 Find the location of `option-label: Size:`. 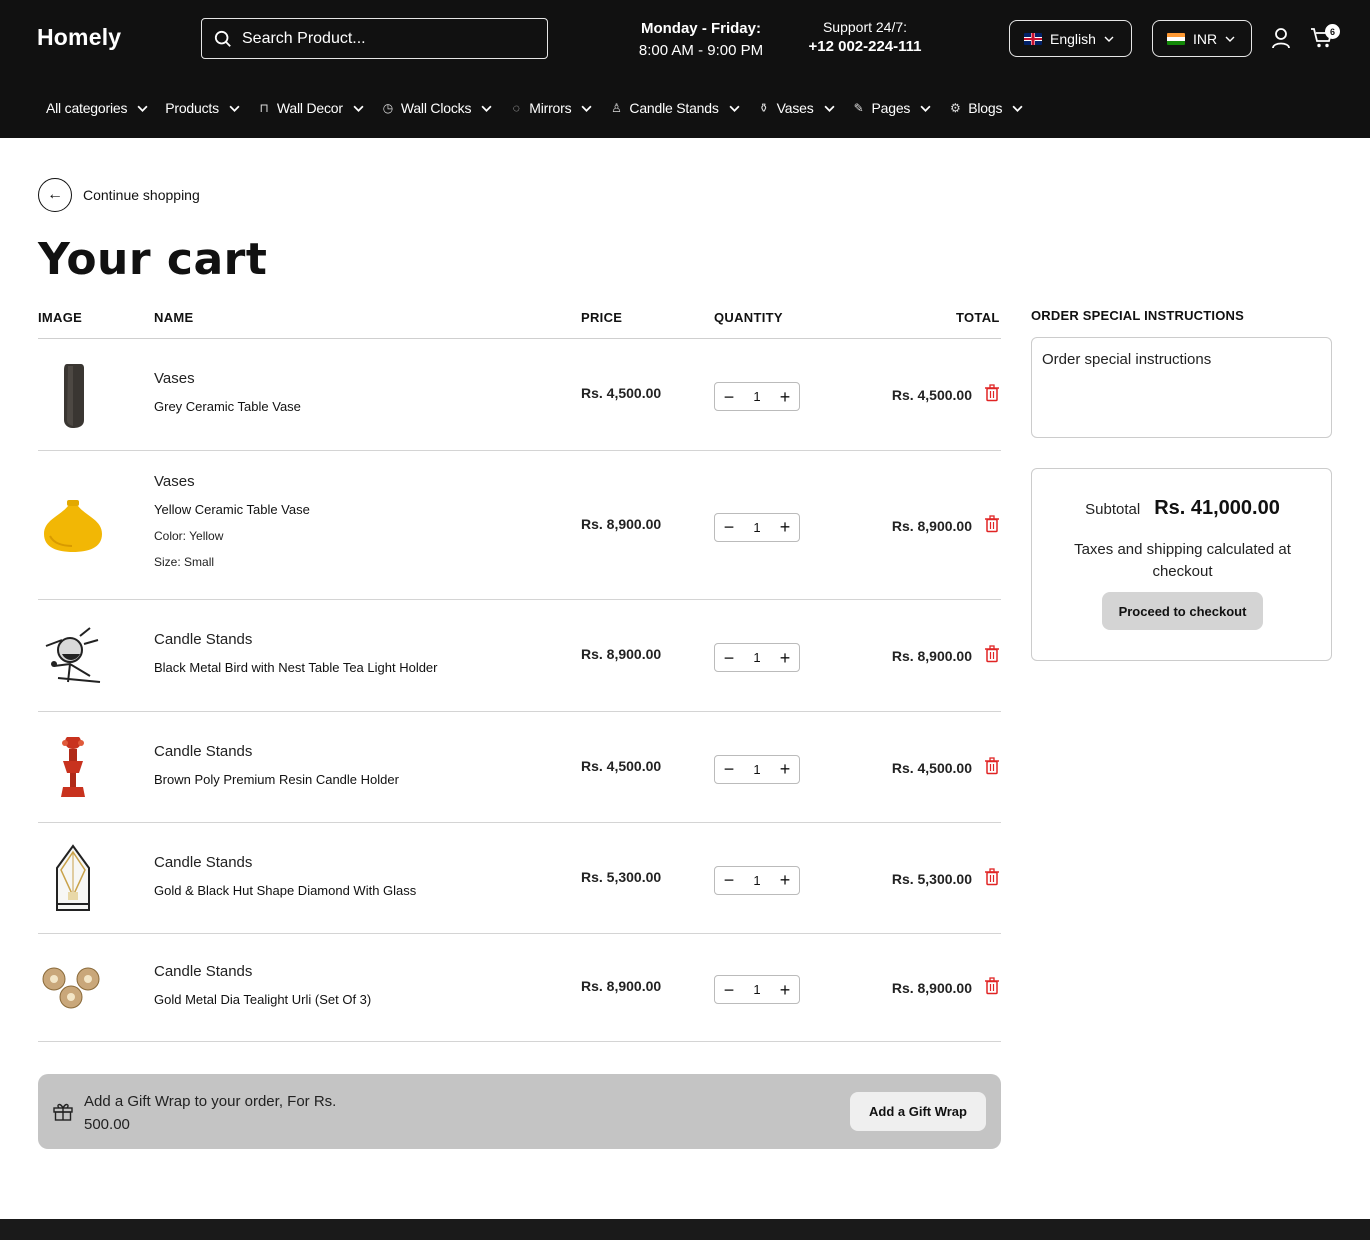

option-label: Size: is located at coordinates (167, 562).